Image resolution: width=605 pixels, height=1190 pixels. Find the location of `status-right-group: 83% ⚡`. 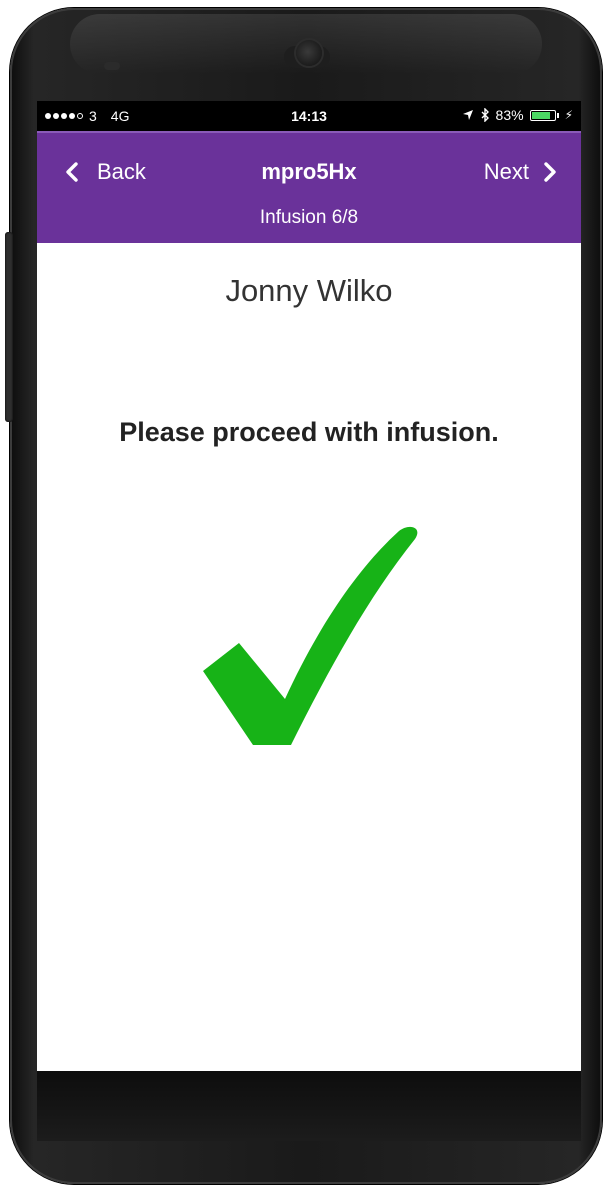

status-right-group: 83% ⚡ is located at coordinates (517, 115).